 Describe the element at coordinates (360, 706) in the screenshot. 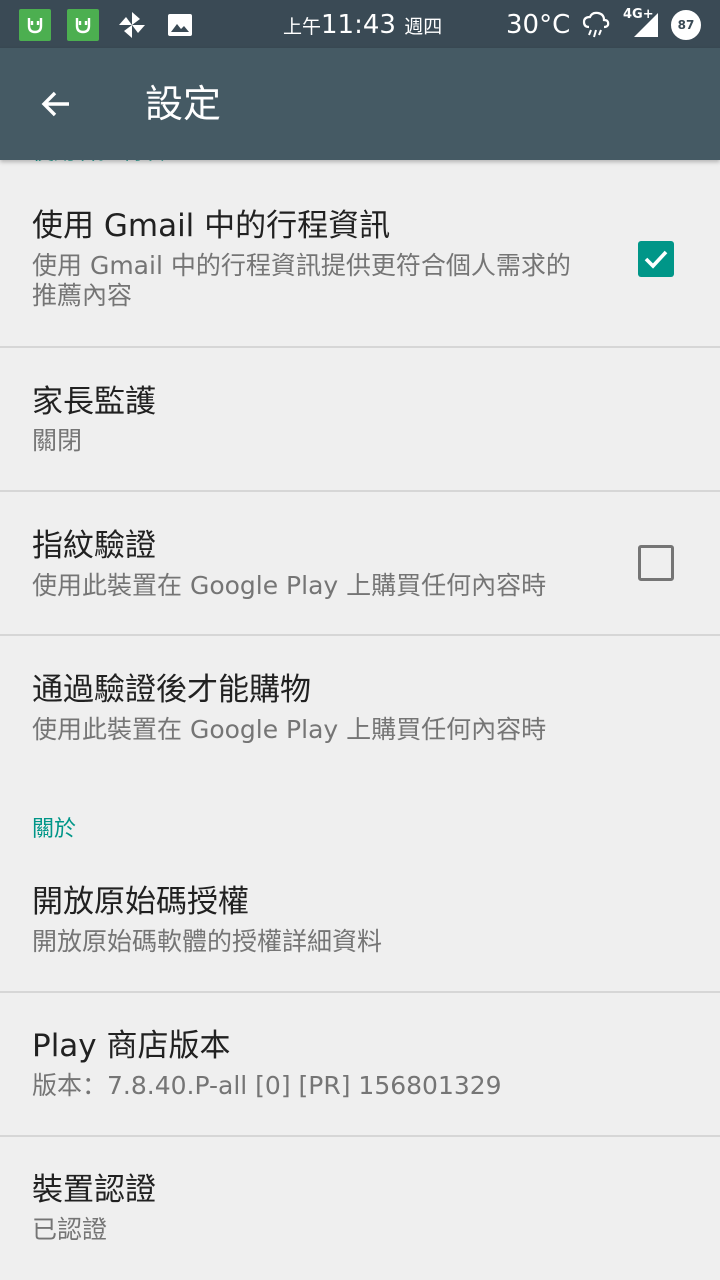

I see `setting-require-auth-purchases: 通過驗證後才能購物 使用此裝置在 Google Play 上購買任何內容時` at that location.